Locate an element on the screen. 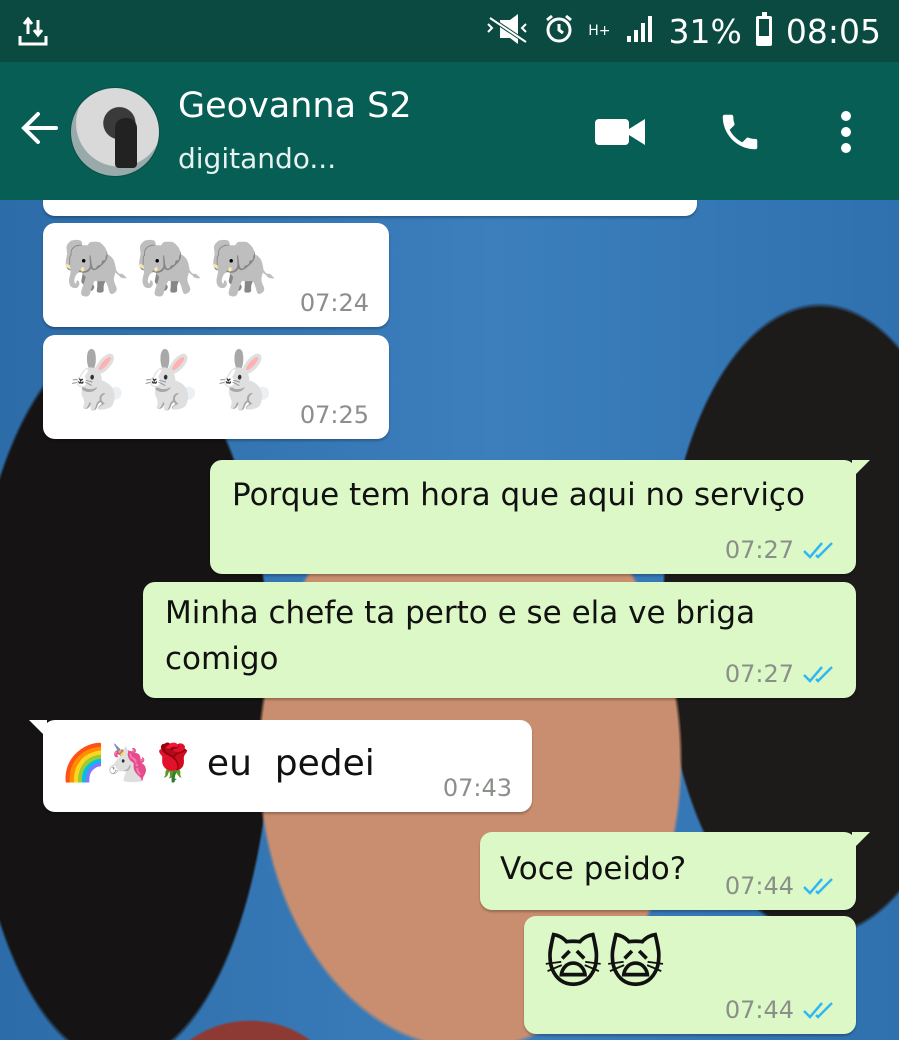 This screenshot has height=1040, width=899. message-bubble-incoming: 🌈🦄🌹 eu pedei 07:43 is located at coordinates (280, 766).